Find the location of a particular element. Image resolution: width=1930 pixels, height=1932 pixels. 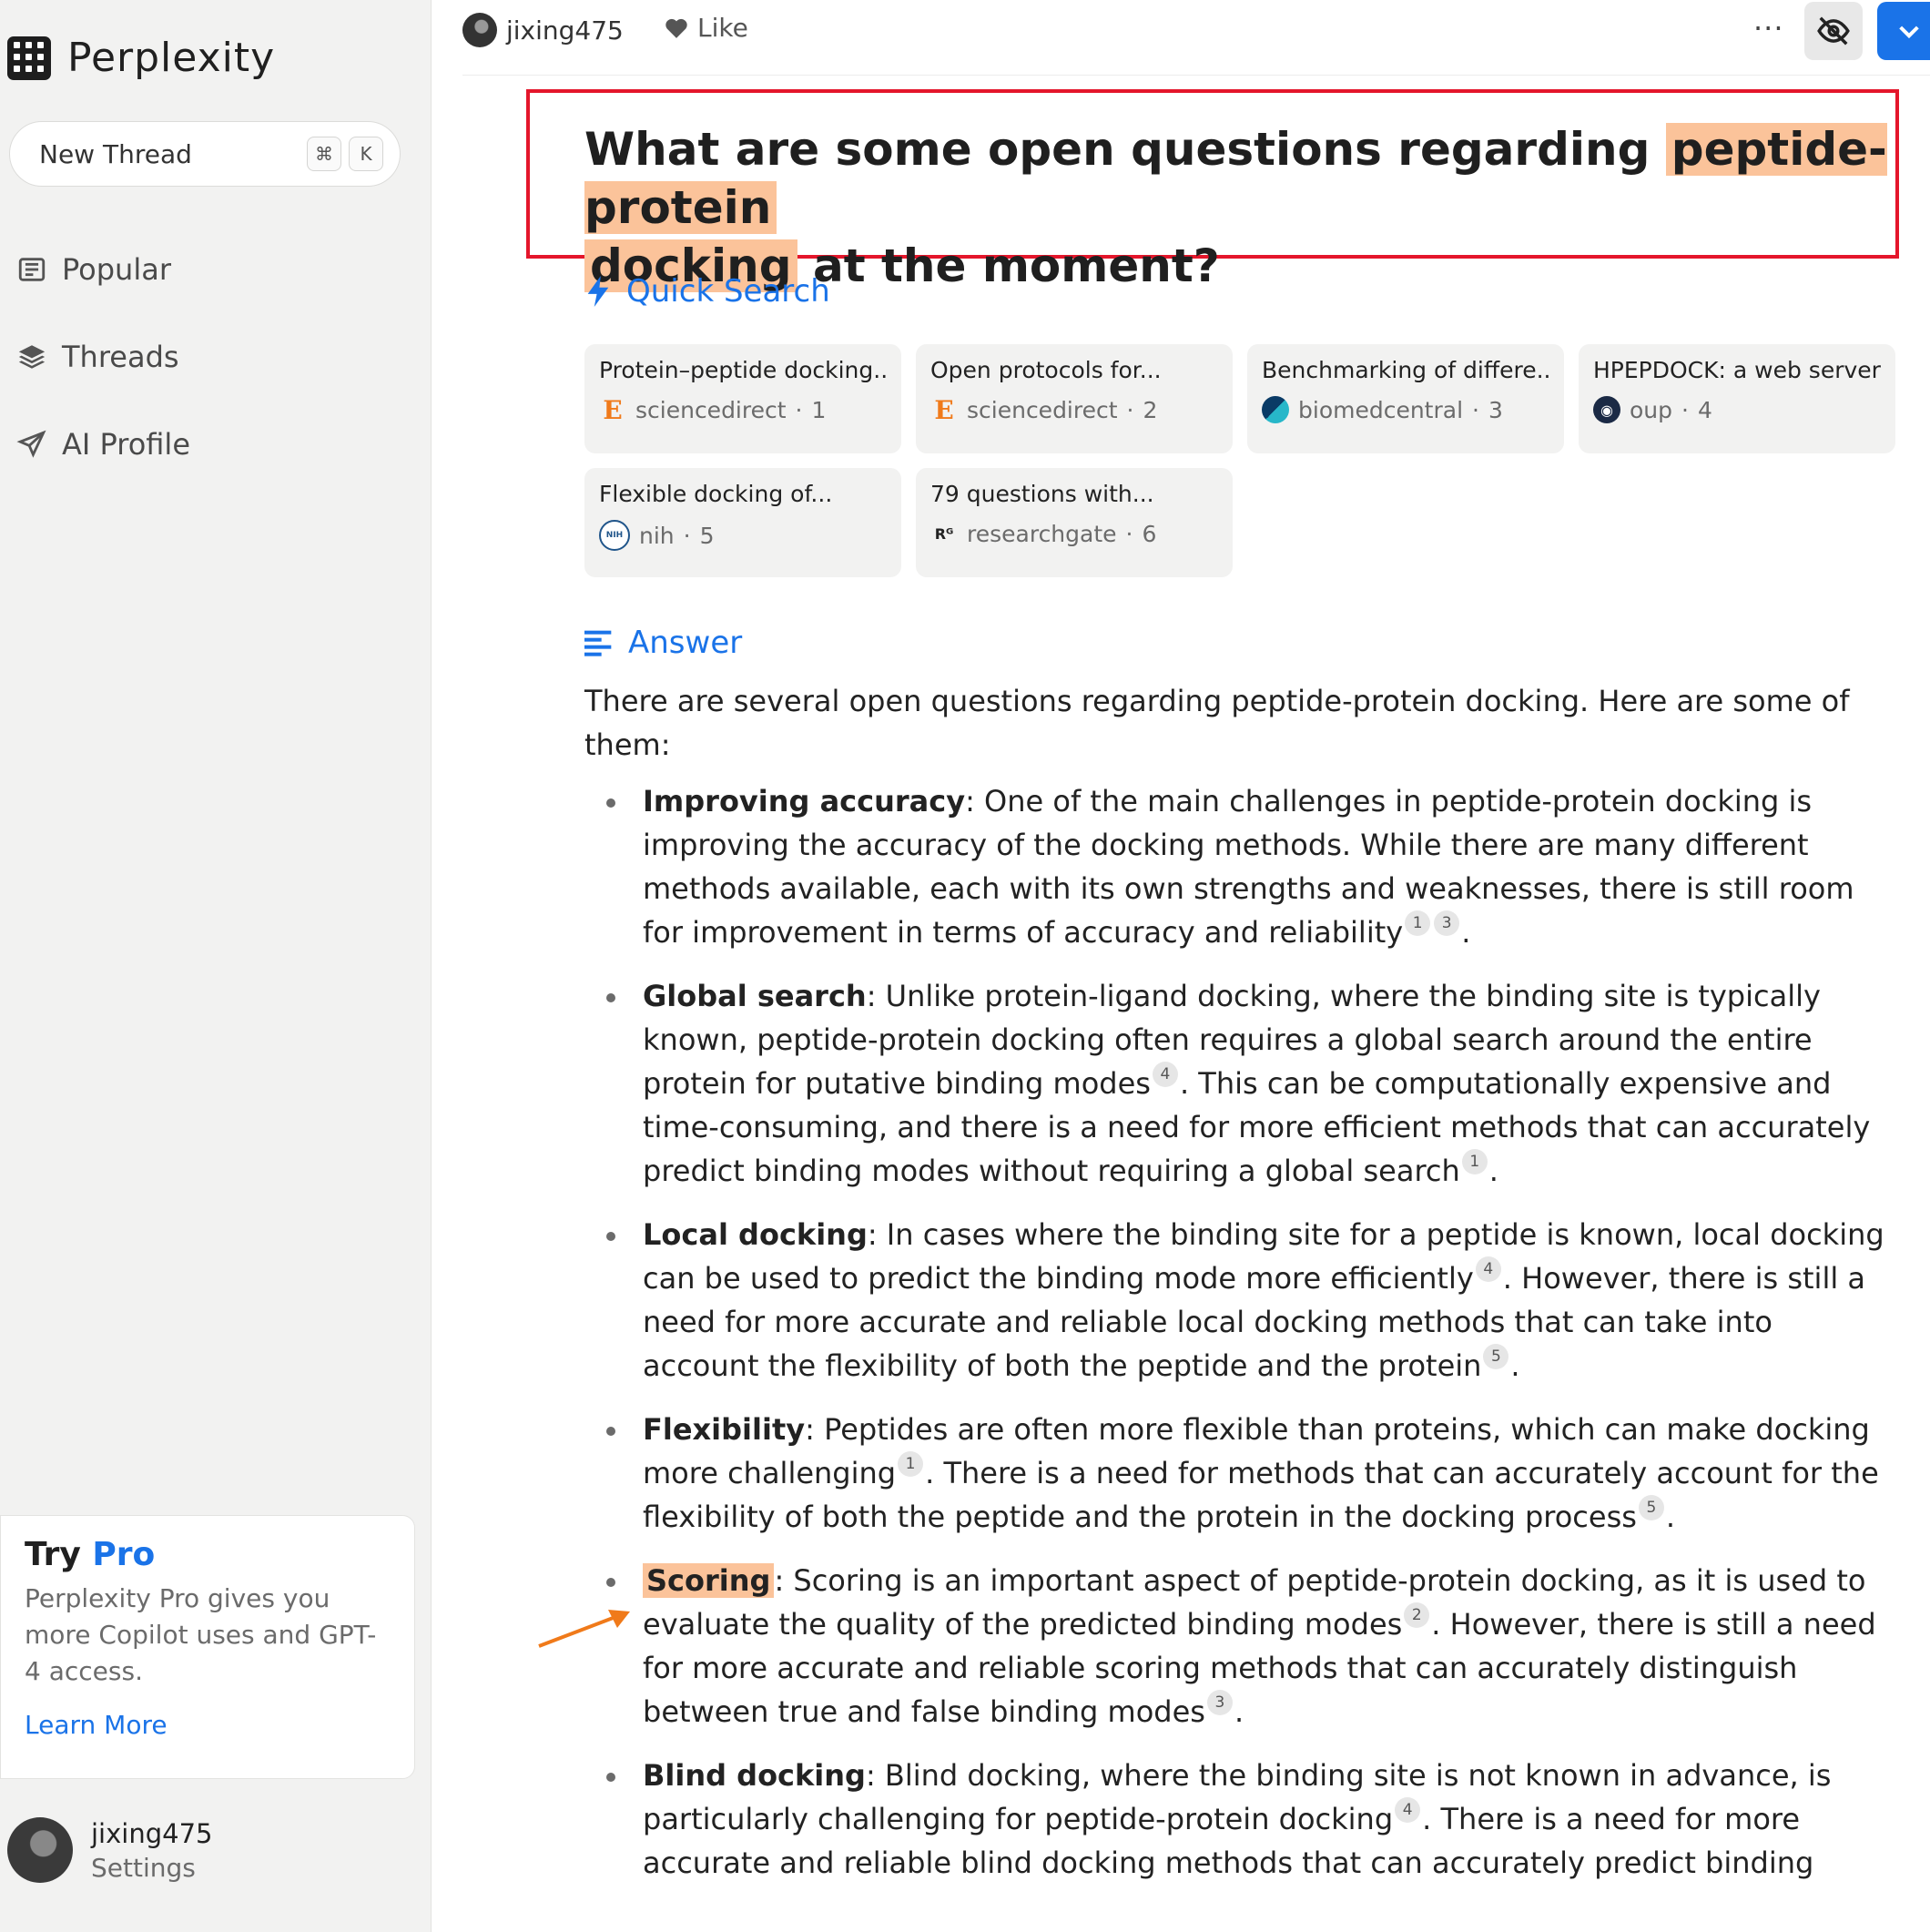

bullet-term: Global search is located at coordinates (755, 996).